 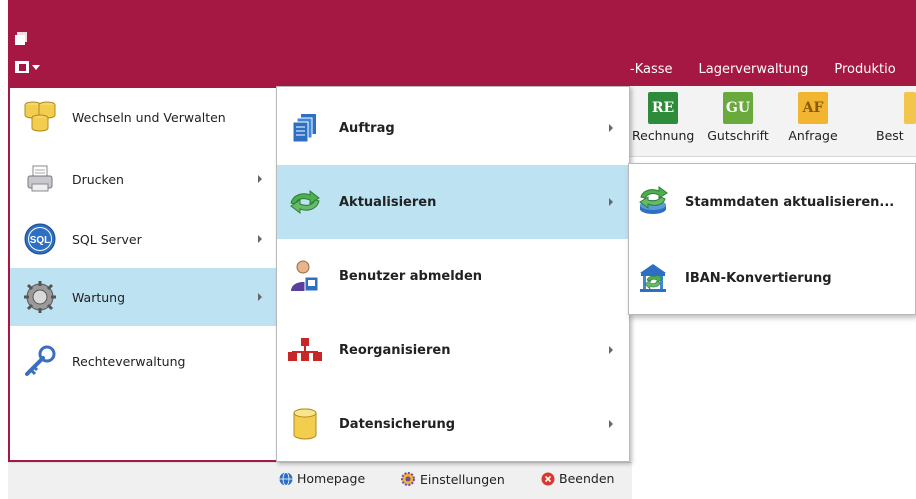 I want to click on menu-grid-icon, so click(x=22, y=67).